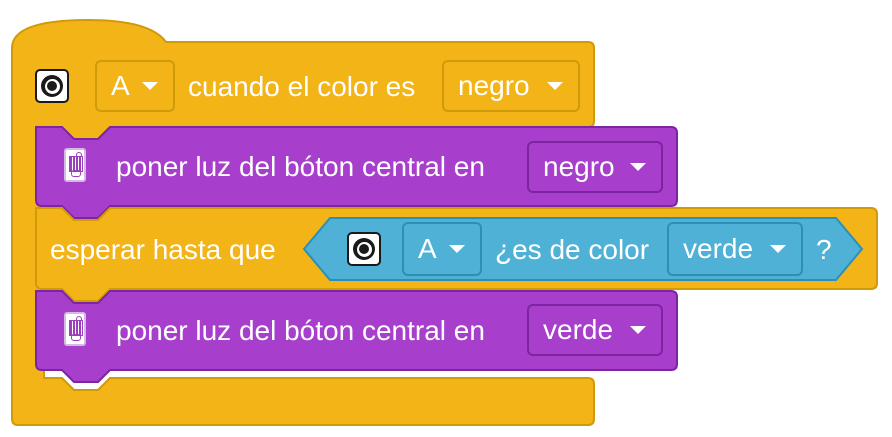 The image size is (892, 437). What do you see at coordinates (572, 249) in the screenshot?
I see `condition-label: ¿es de color` at bounding box center [572, 249].